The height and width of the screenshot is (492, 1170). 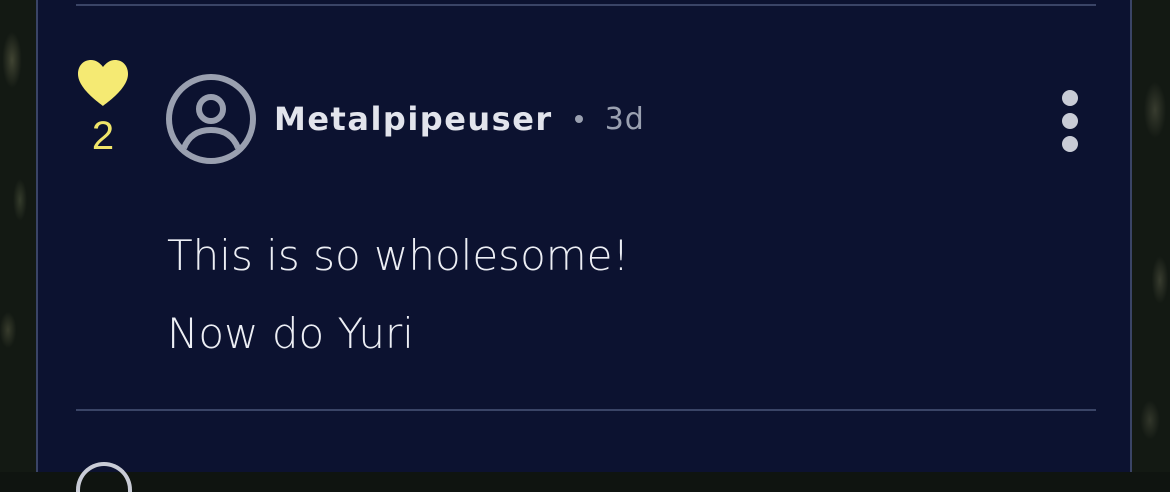 I want to click on more-options-button, so click(x=1070, y=121).